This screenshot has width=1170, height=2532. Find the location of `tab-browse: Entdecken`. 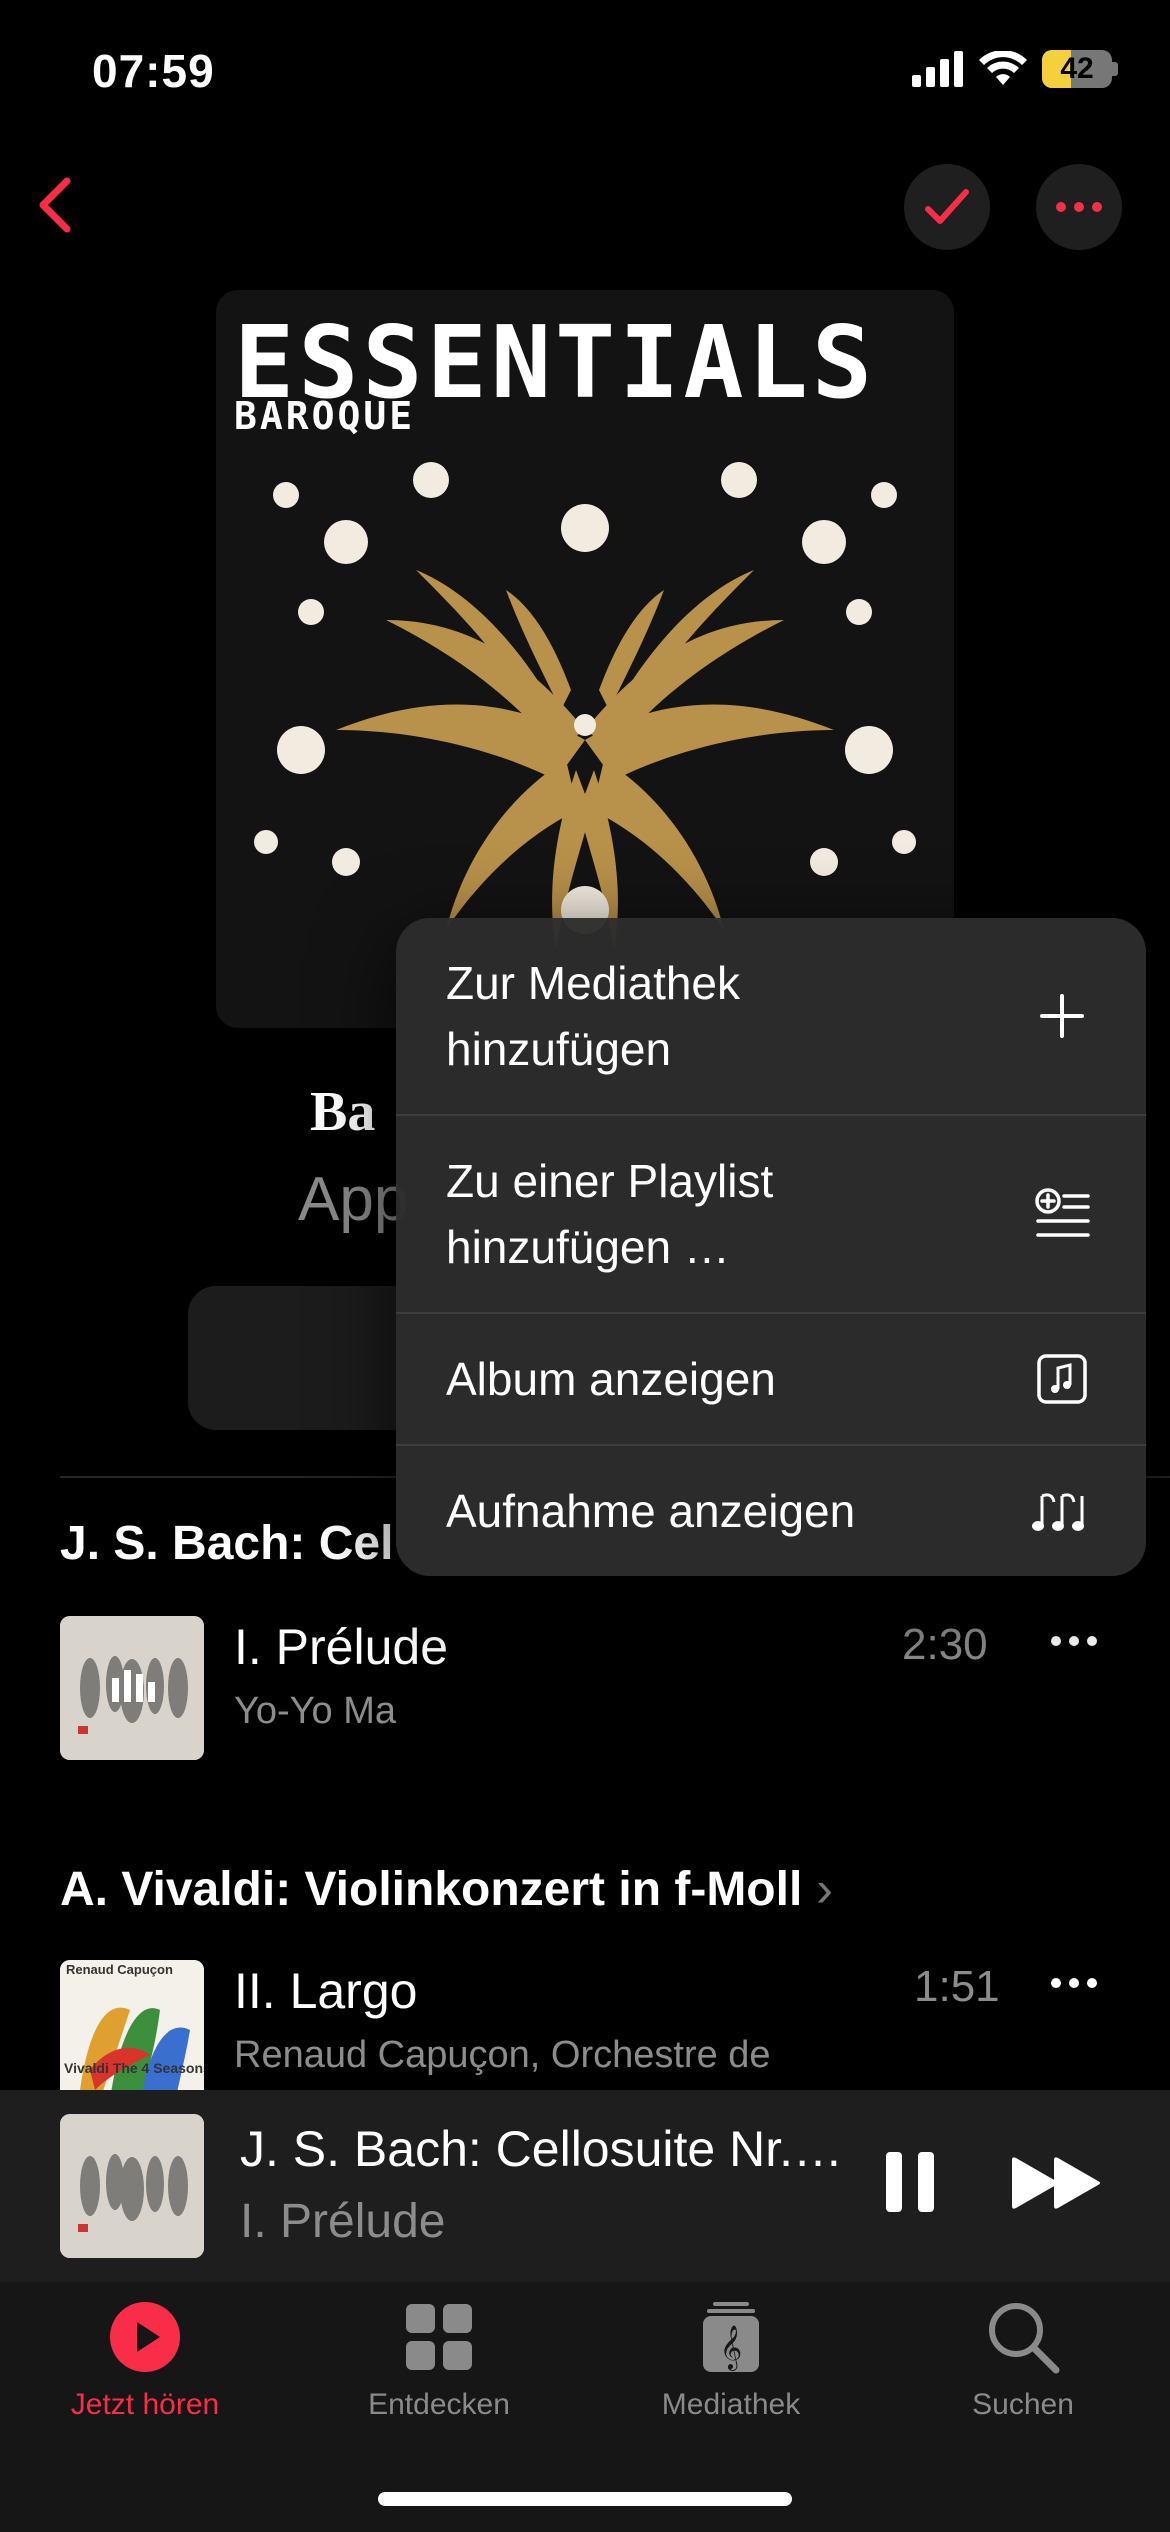

tab-browse: Entdecken is located at coordinates (439, 2361).